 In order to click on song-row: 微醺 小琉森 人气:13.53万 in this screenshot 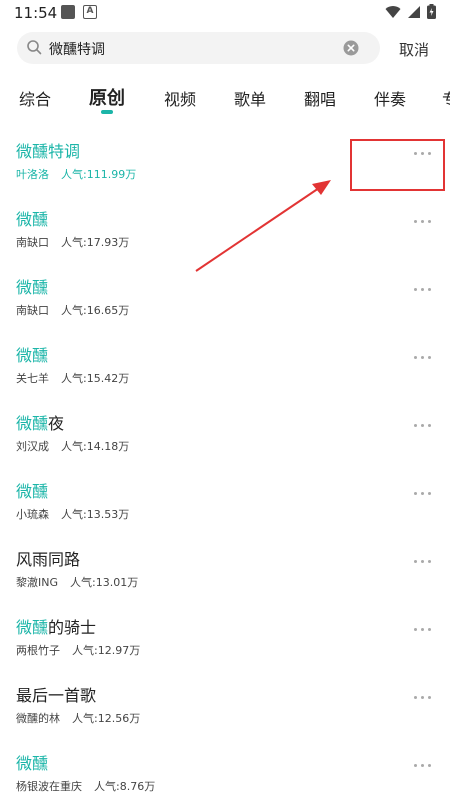, I will do `click(225, 506)`.